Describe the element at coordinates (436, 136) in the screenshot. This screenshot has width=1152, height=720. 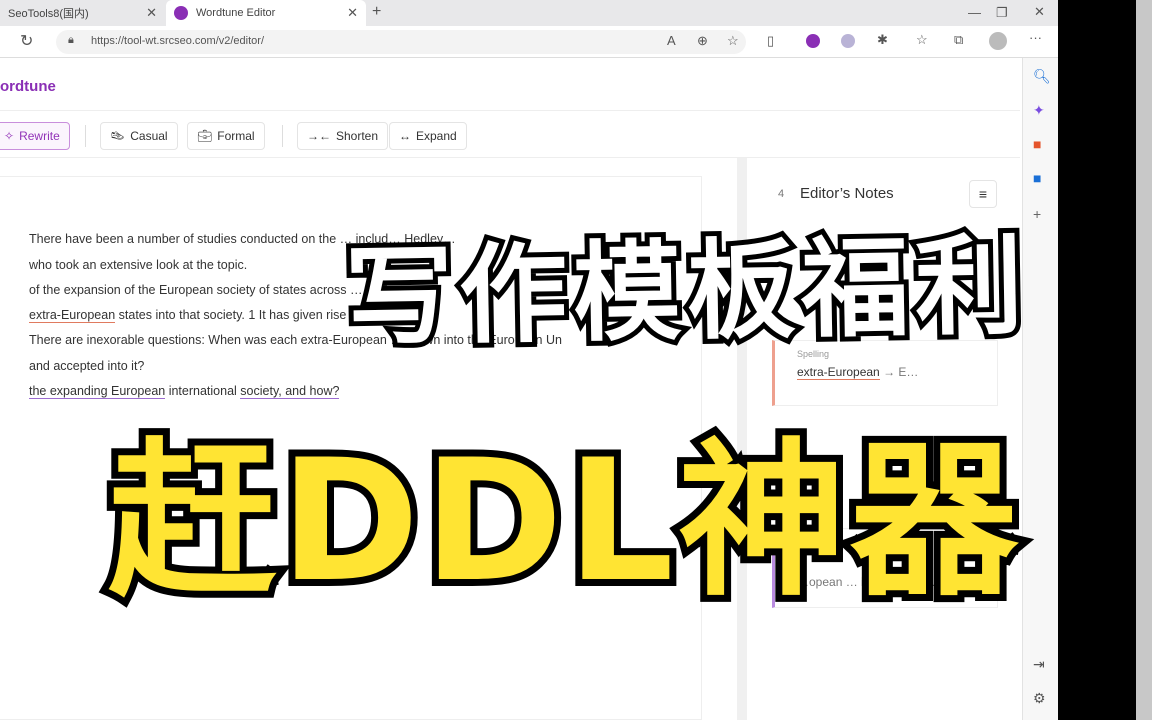
I see `label: Expand` at that location.